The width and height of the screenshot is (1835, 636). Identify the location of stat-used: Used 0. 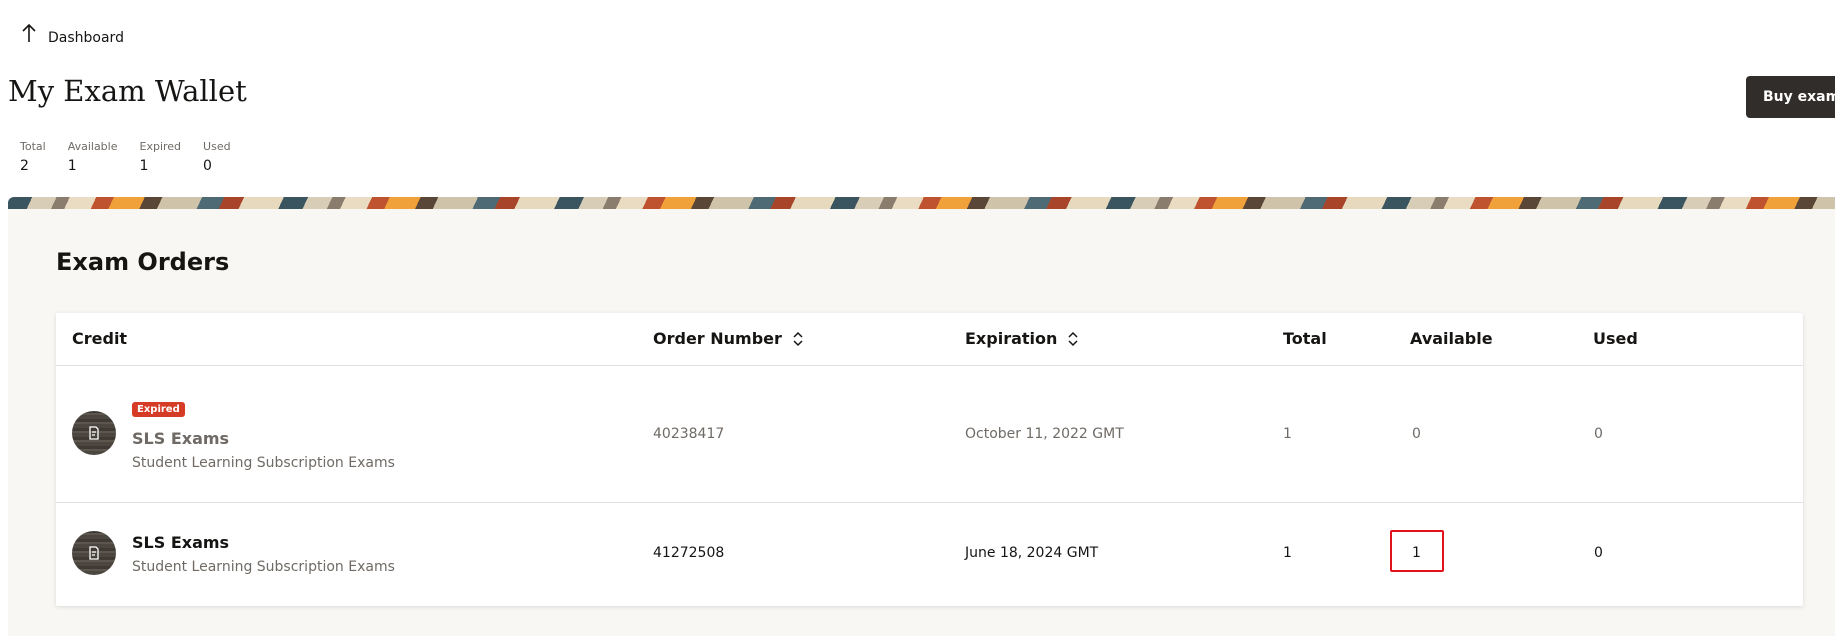
(217, 158).